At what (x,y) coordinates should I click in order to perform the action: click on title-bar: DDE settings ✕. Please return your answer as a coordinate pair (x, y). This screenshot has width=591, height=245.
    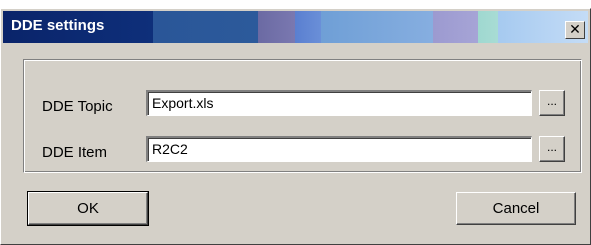
    Looking at the image, I should click on (295, 27).